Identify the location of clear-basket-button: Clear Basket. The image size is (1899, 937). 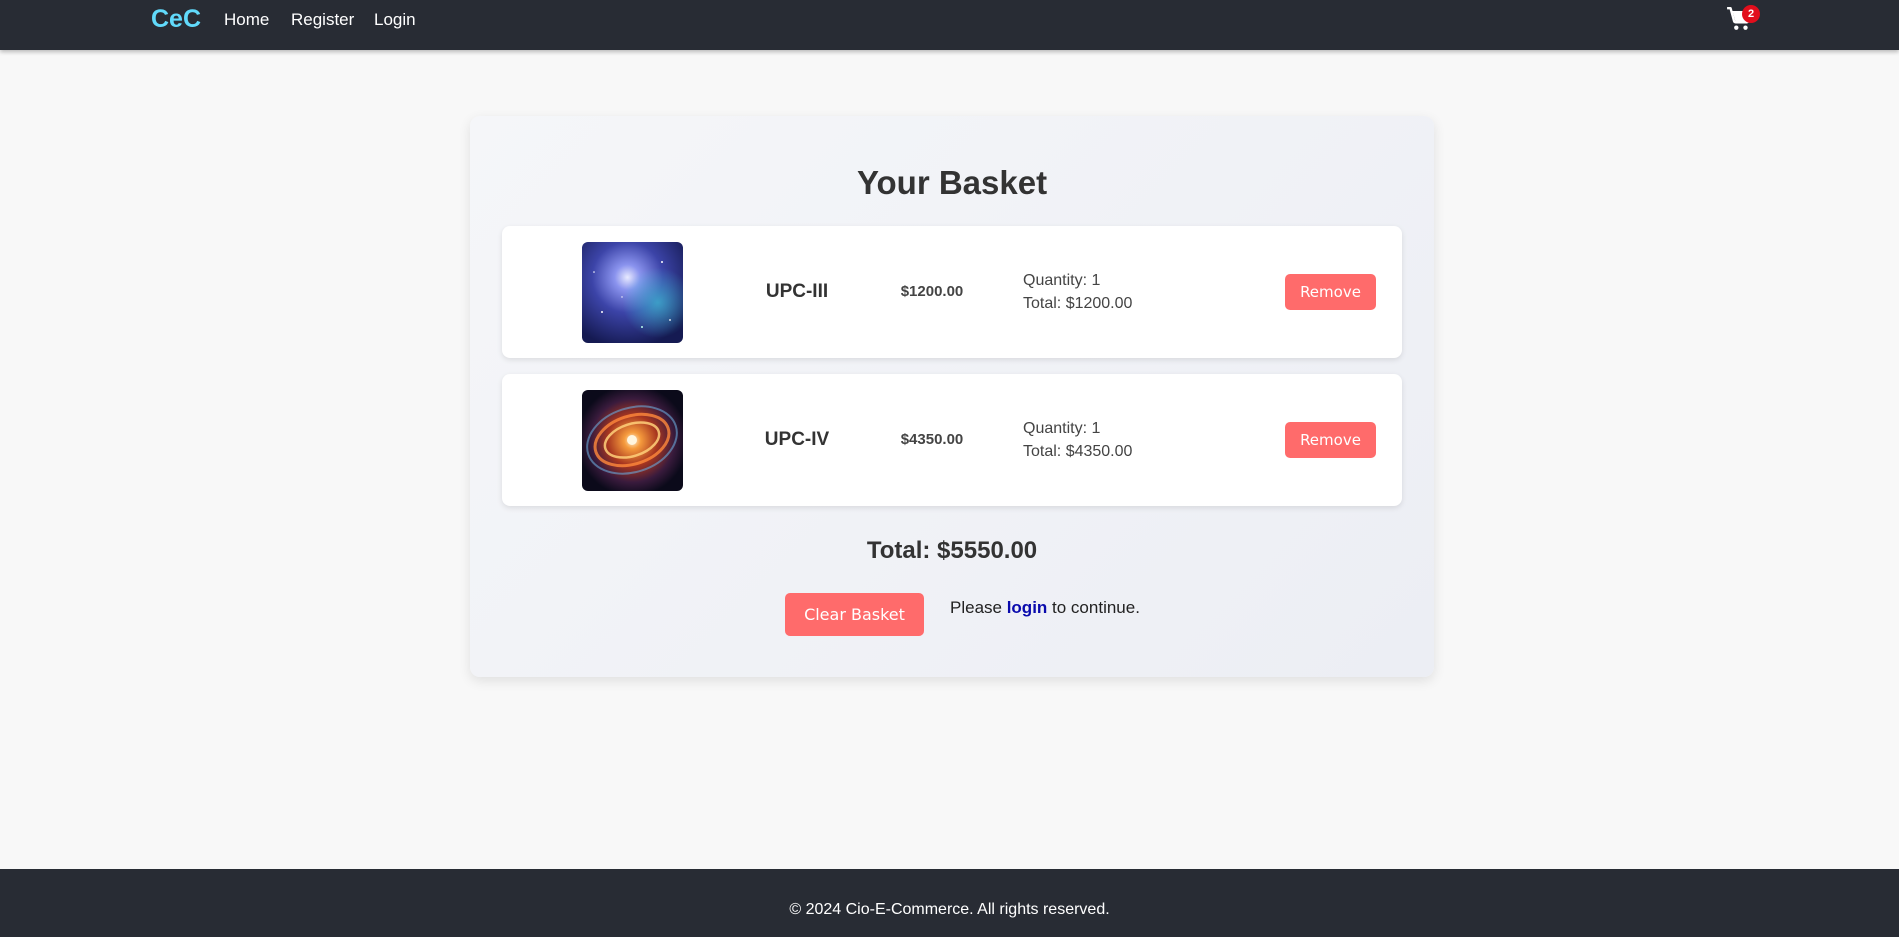
(854, 614).